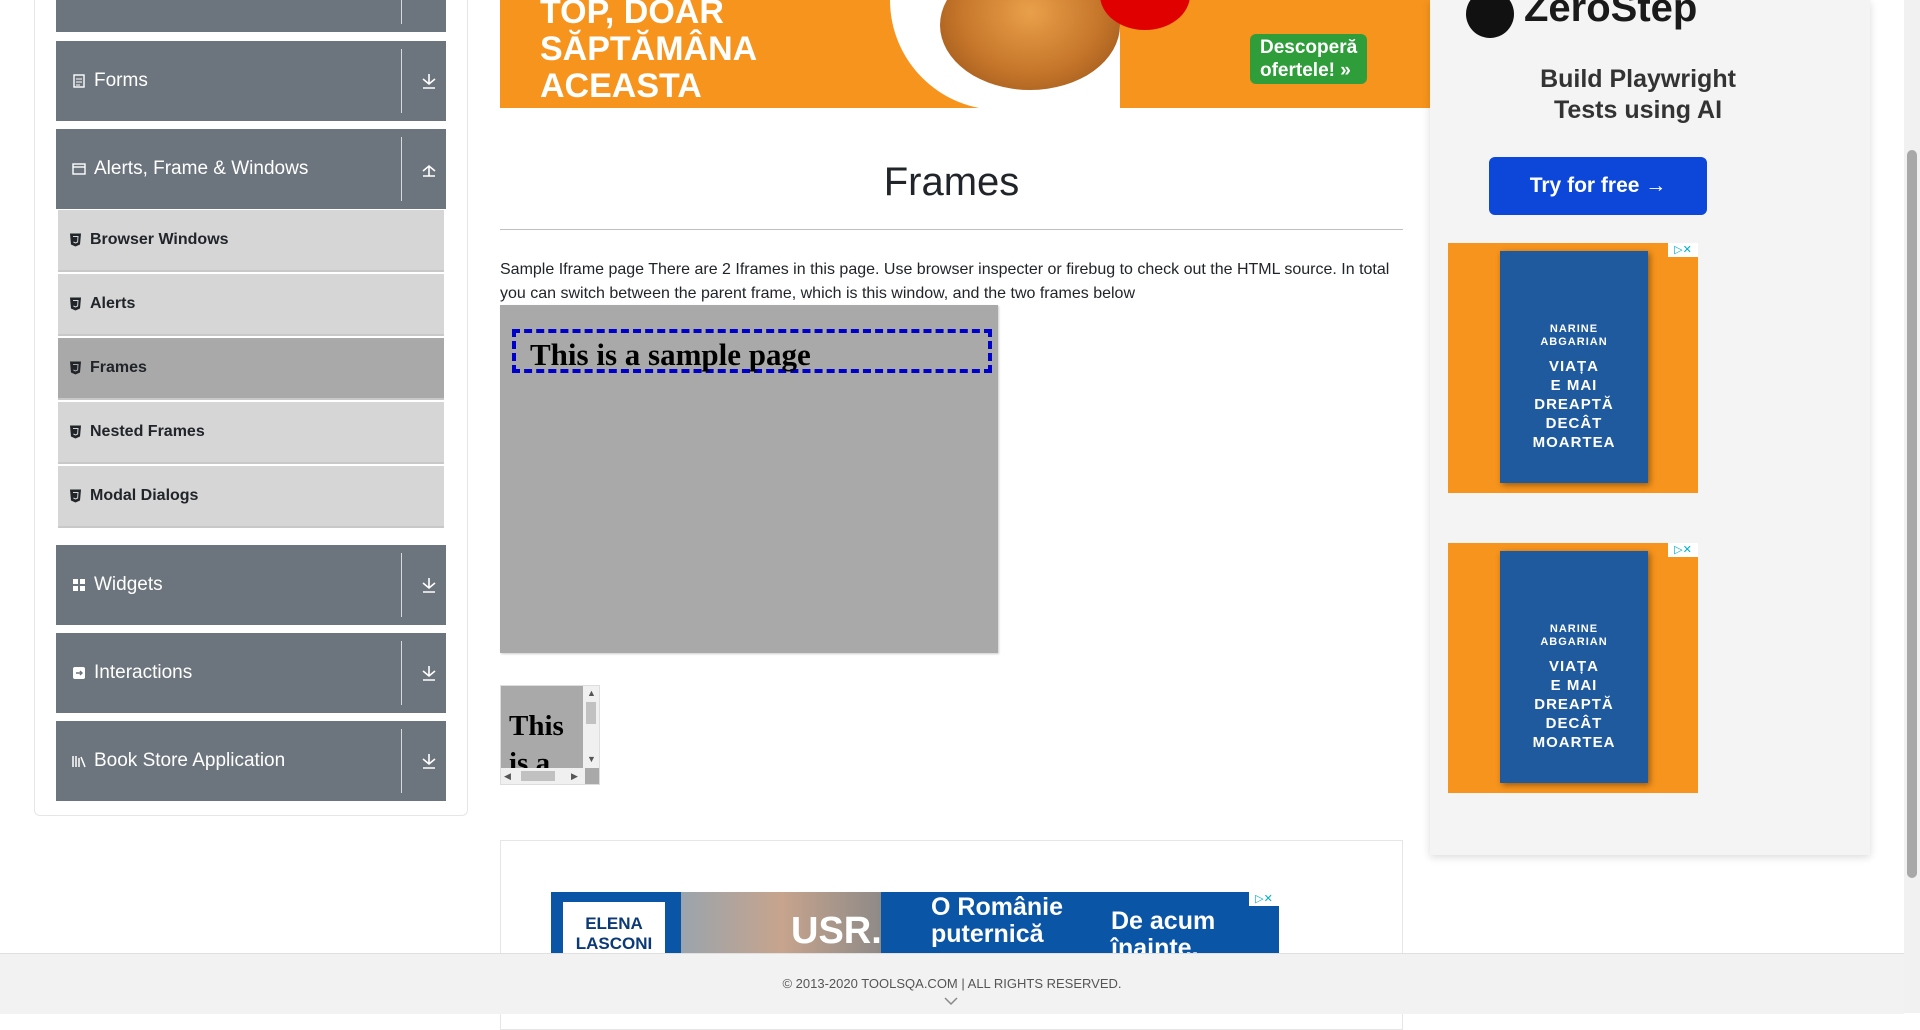 This screenshot has width=1920, height=1030. I want to click on frame-heading: This is a sample page, so click(670, 354).